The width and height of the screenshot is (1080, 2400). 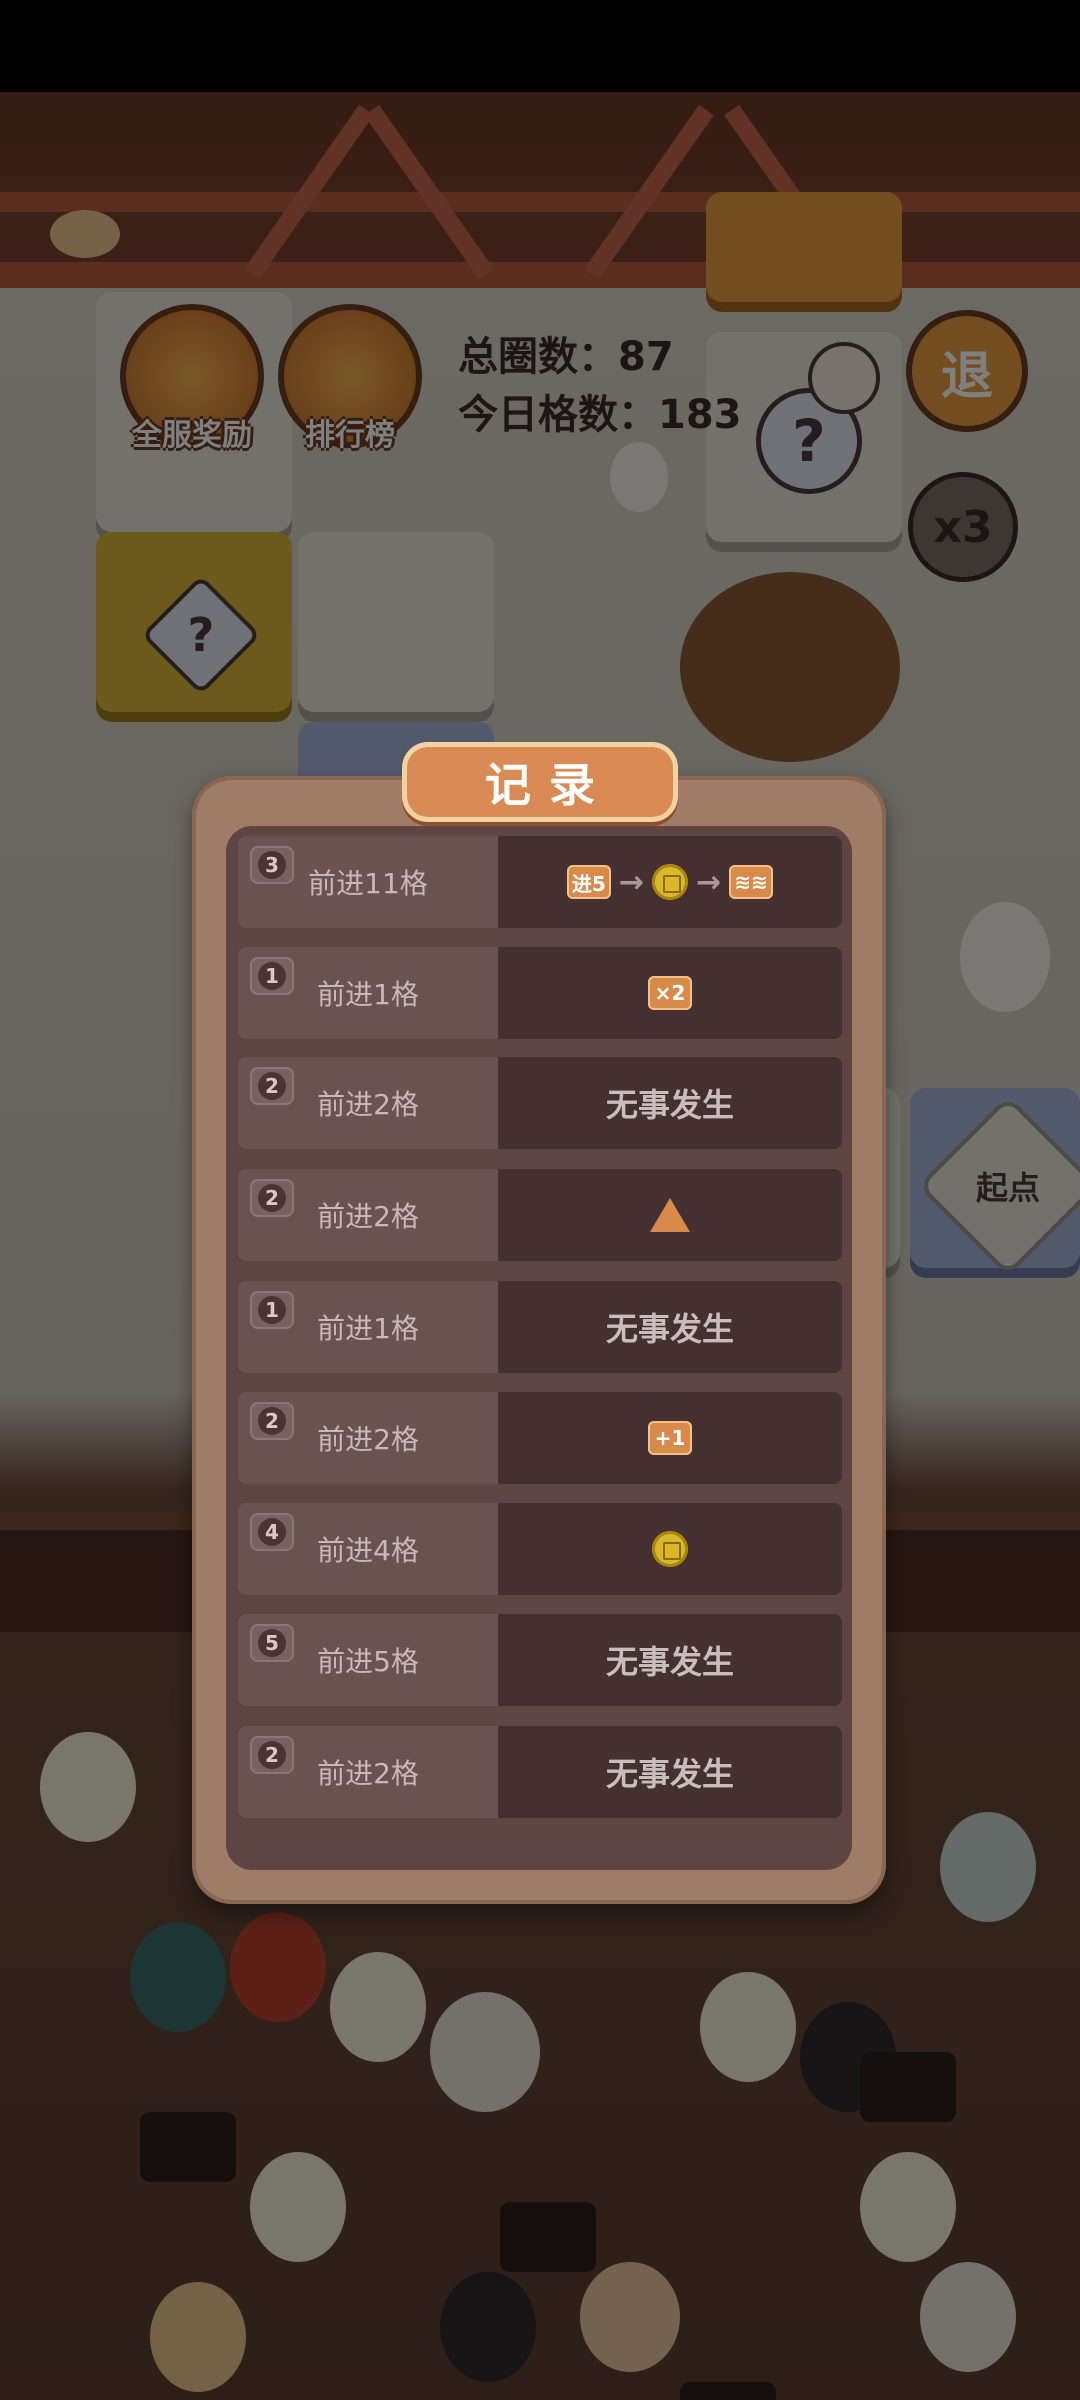 I want to click on record-row: 3 前进11格 进5 → → ≋≋, so click(x=540, y=882).